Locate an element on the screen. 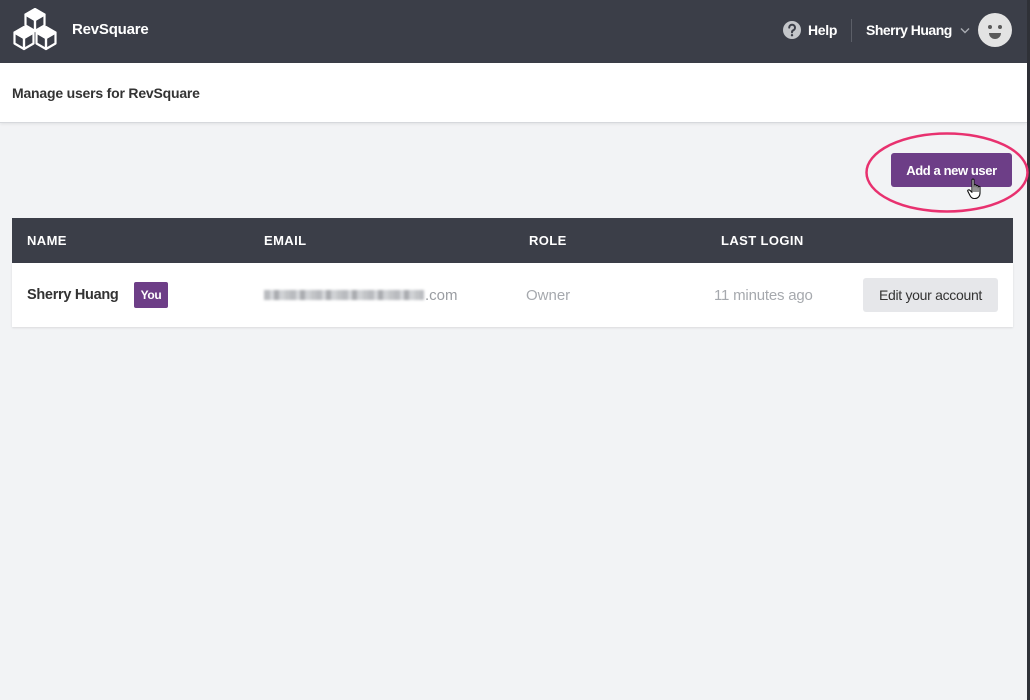 This screenshot has width=1030, height=700. top-navbar: RevSquare Help Sherry Huang is located at coordinates (513, 31).